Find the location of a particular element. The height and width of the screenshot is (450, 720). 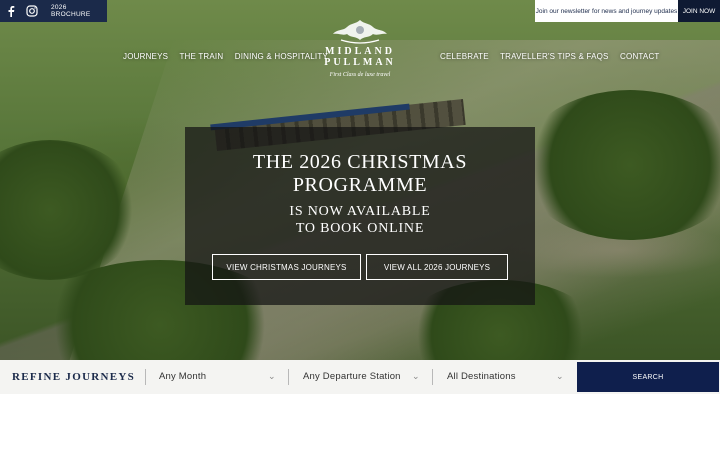

nav-tips-faqs: TRAVELLER'S TIPS & FAQS is located at coordinates (554, 56).